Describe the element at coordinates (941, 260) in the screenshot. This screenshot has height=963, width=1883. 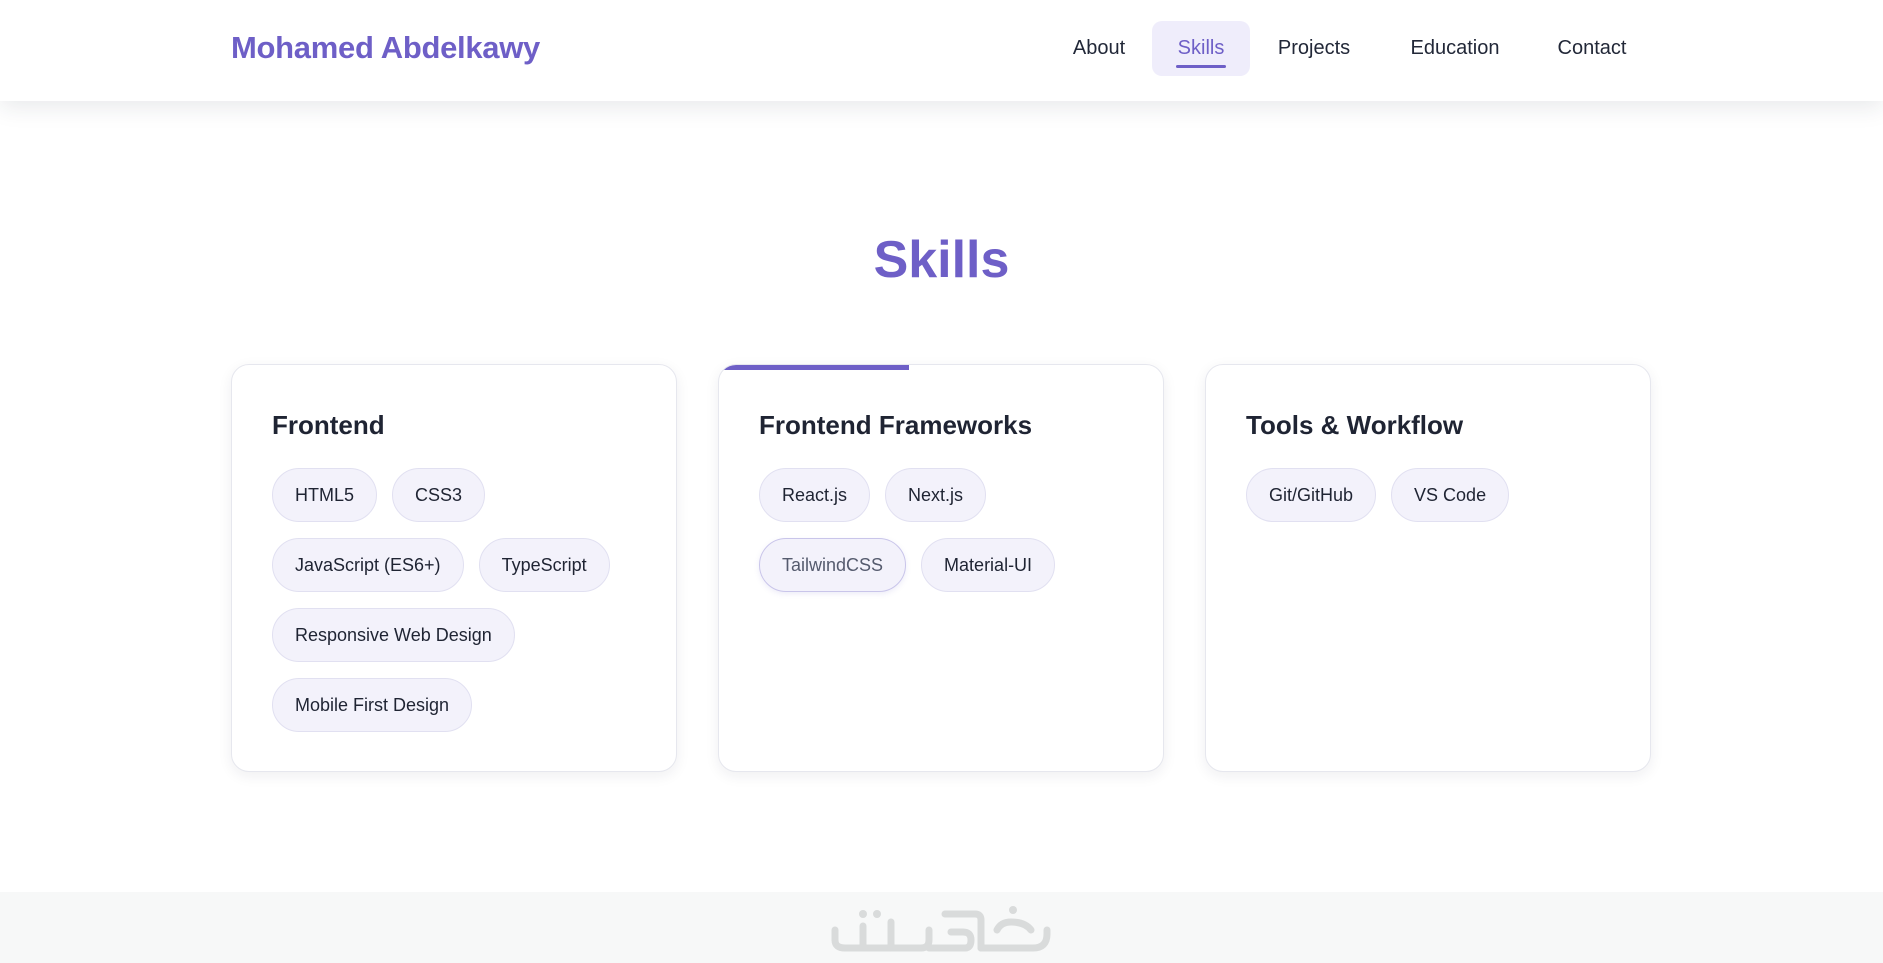
I see `section-title: Skills` at that location.